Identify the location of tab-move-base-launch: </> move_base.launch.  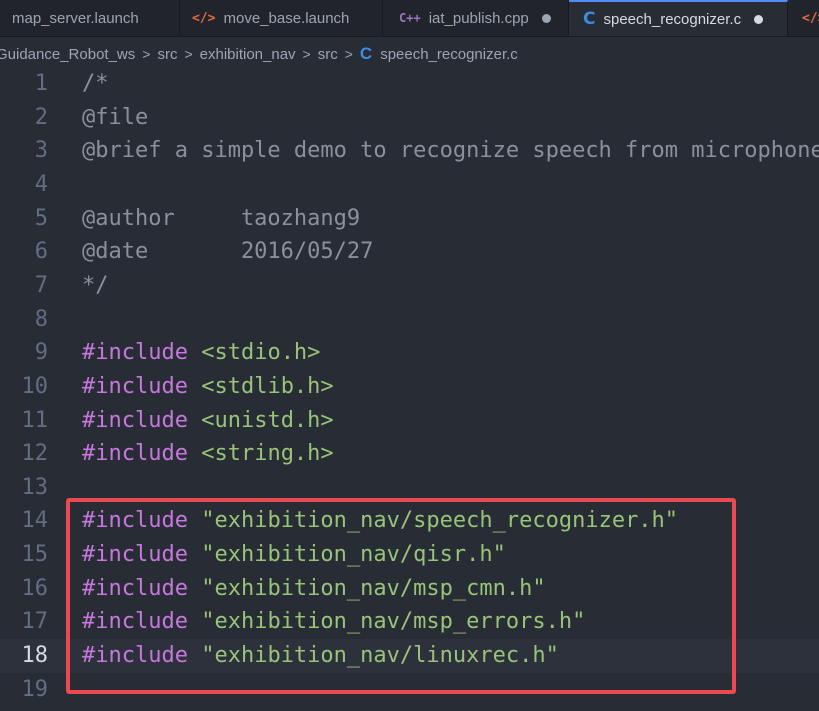
(281, 18).